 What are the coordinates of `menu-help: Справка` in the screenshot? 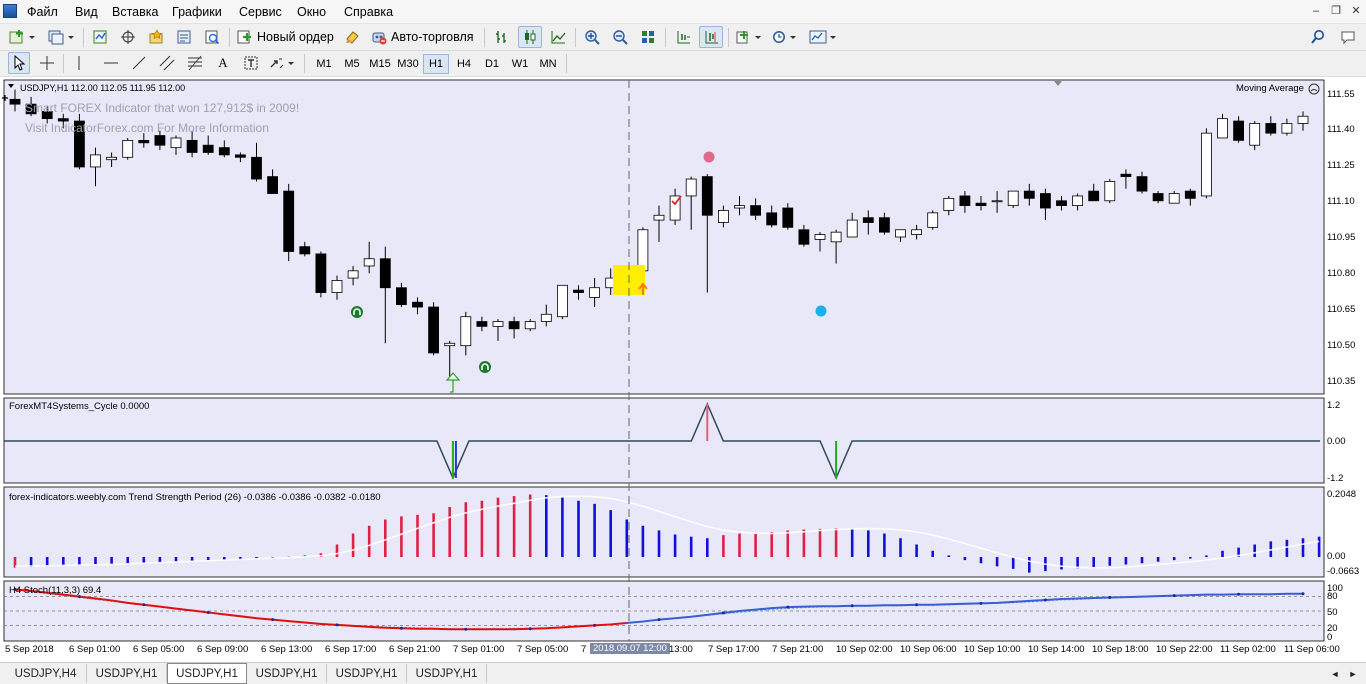 It's located at (368, 12).